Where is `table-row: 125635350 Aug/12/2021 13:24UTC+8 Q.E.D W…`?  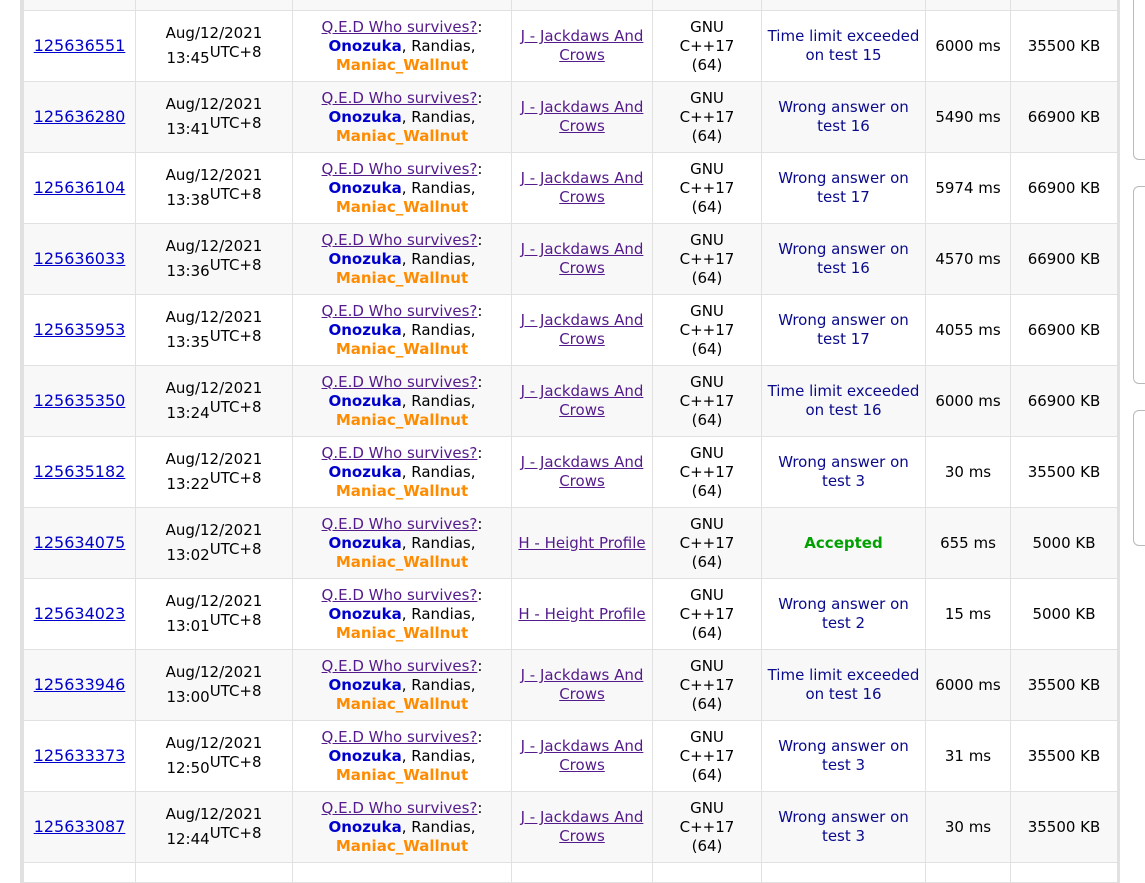 table-row: 125635350 Aug/12/2021 13:24UTC+8 Q.E.D W… is located at coordinates (570, 401).